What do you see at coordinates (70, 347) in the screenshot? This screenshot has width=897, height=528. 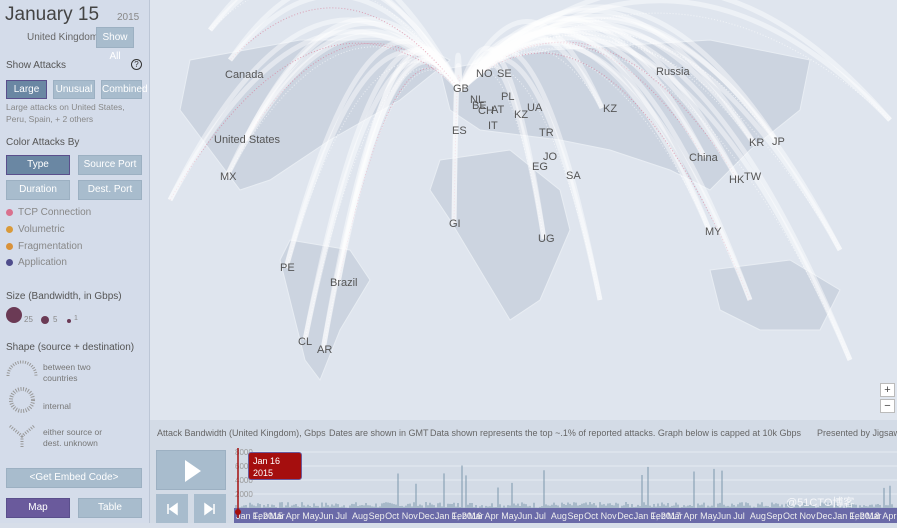 I see `shape-title: Shape (source + destination)` at bounding box center [70, 347].